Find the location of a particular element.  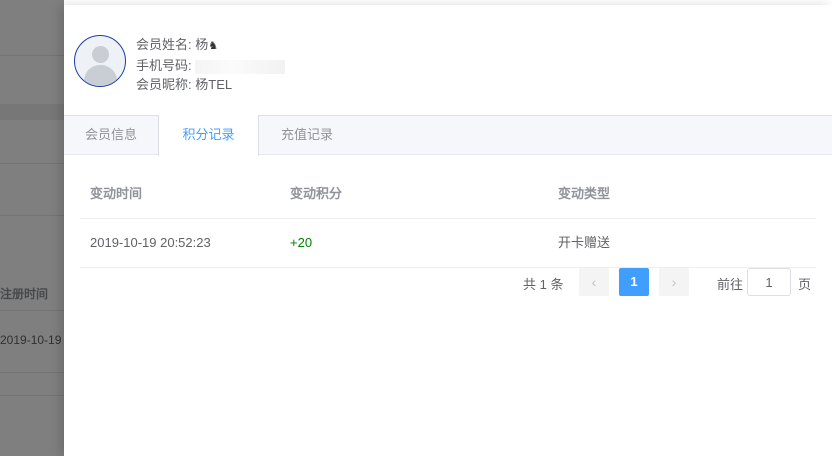

chevron-right-icon: › is located at coordinates (674, 282).